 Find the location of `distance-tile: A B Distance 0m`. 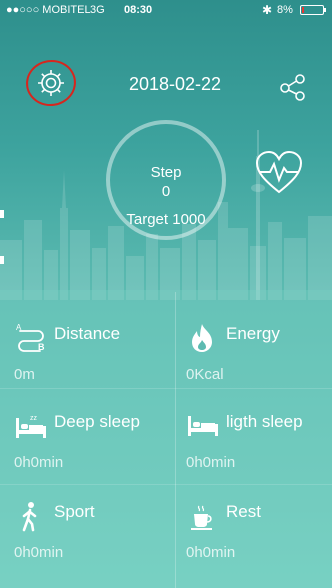

distance-tile: A B Distance 0m is located at coordinates (96, 370).